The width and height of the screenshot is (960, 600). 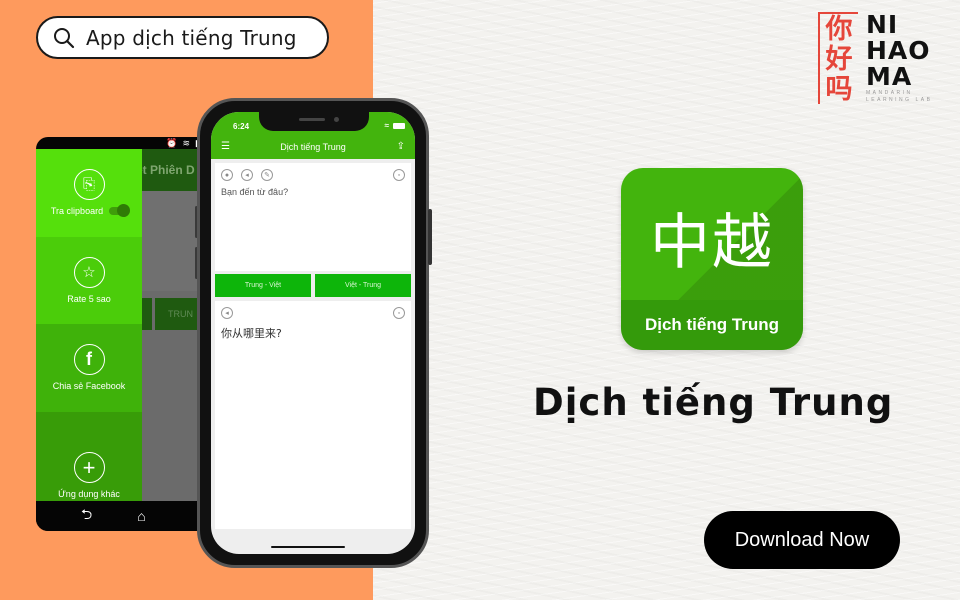 I want to click on drawer-item-share-facebook: f Chia sẻ Facebook, so click(x=89, y=368).